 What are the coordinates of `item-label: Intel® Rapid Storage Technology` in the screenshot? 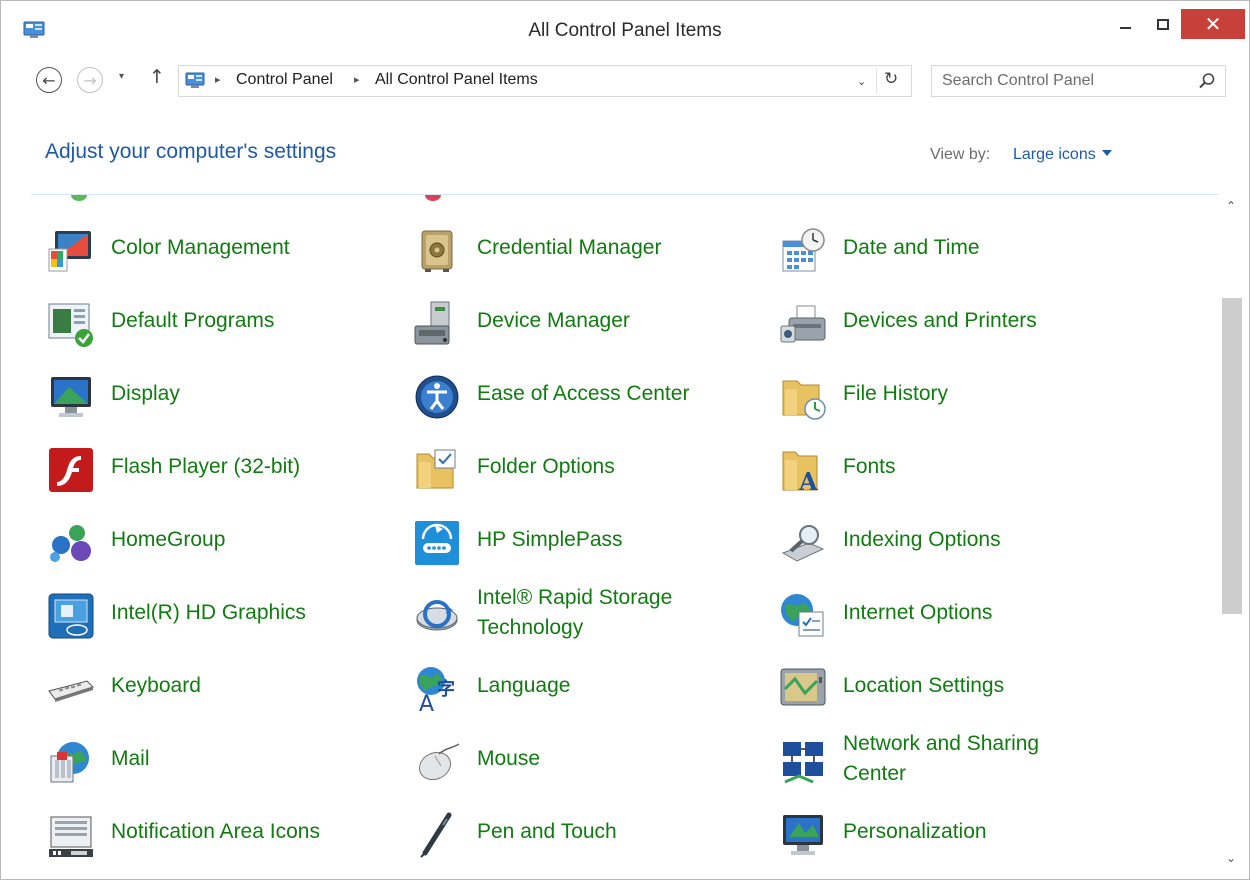 It's located at (575, 612).